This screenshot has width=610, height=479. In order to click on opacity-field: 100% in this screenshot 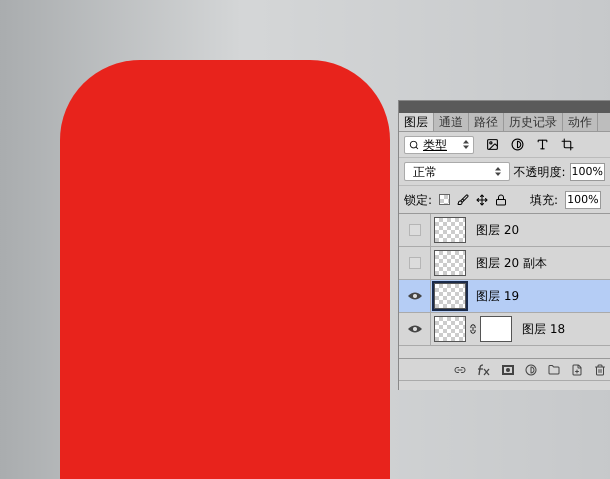, I will do `click(587, 171)`.